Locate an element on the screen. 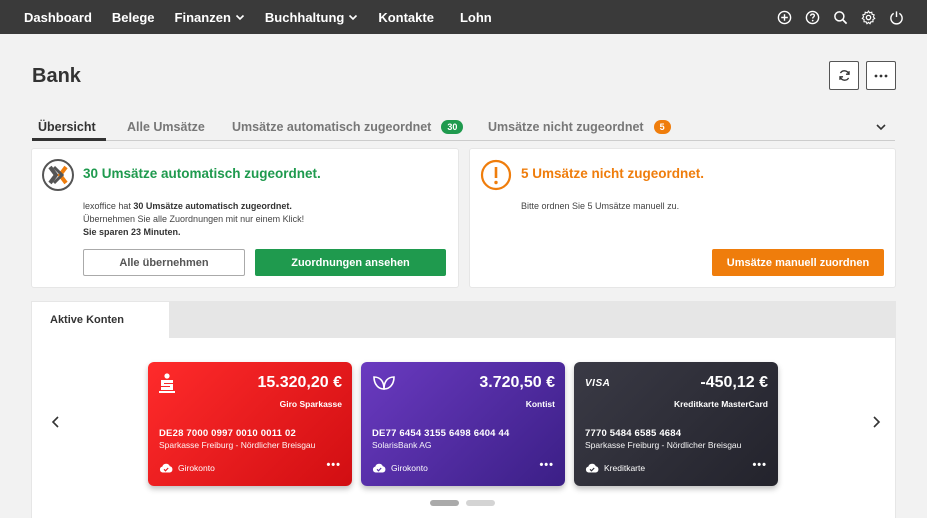 The height and width of the screenshot is (518, 927). kontist-leaf-logo is located at coordinates (384, 383).